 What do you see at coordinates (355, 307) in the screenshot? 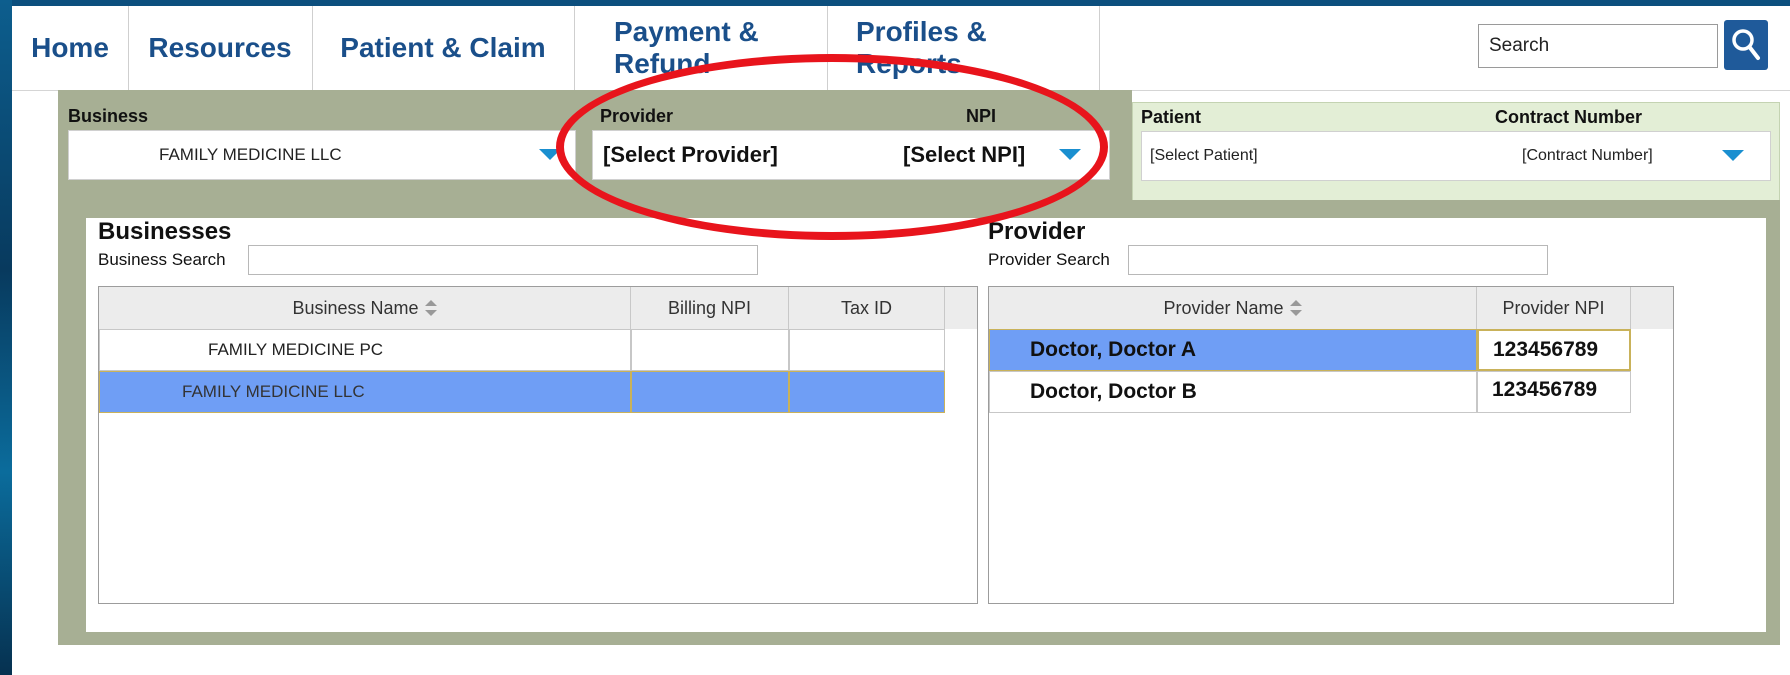
I see `column-header-label: Business Name` at bounding box center [355, 307].